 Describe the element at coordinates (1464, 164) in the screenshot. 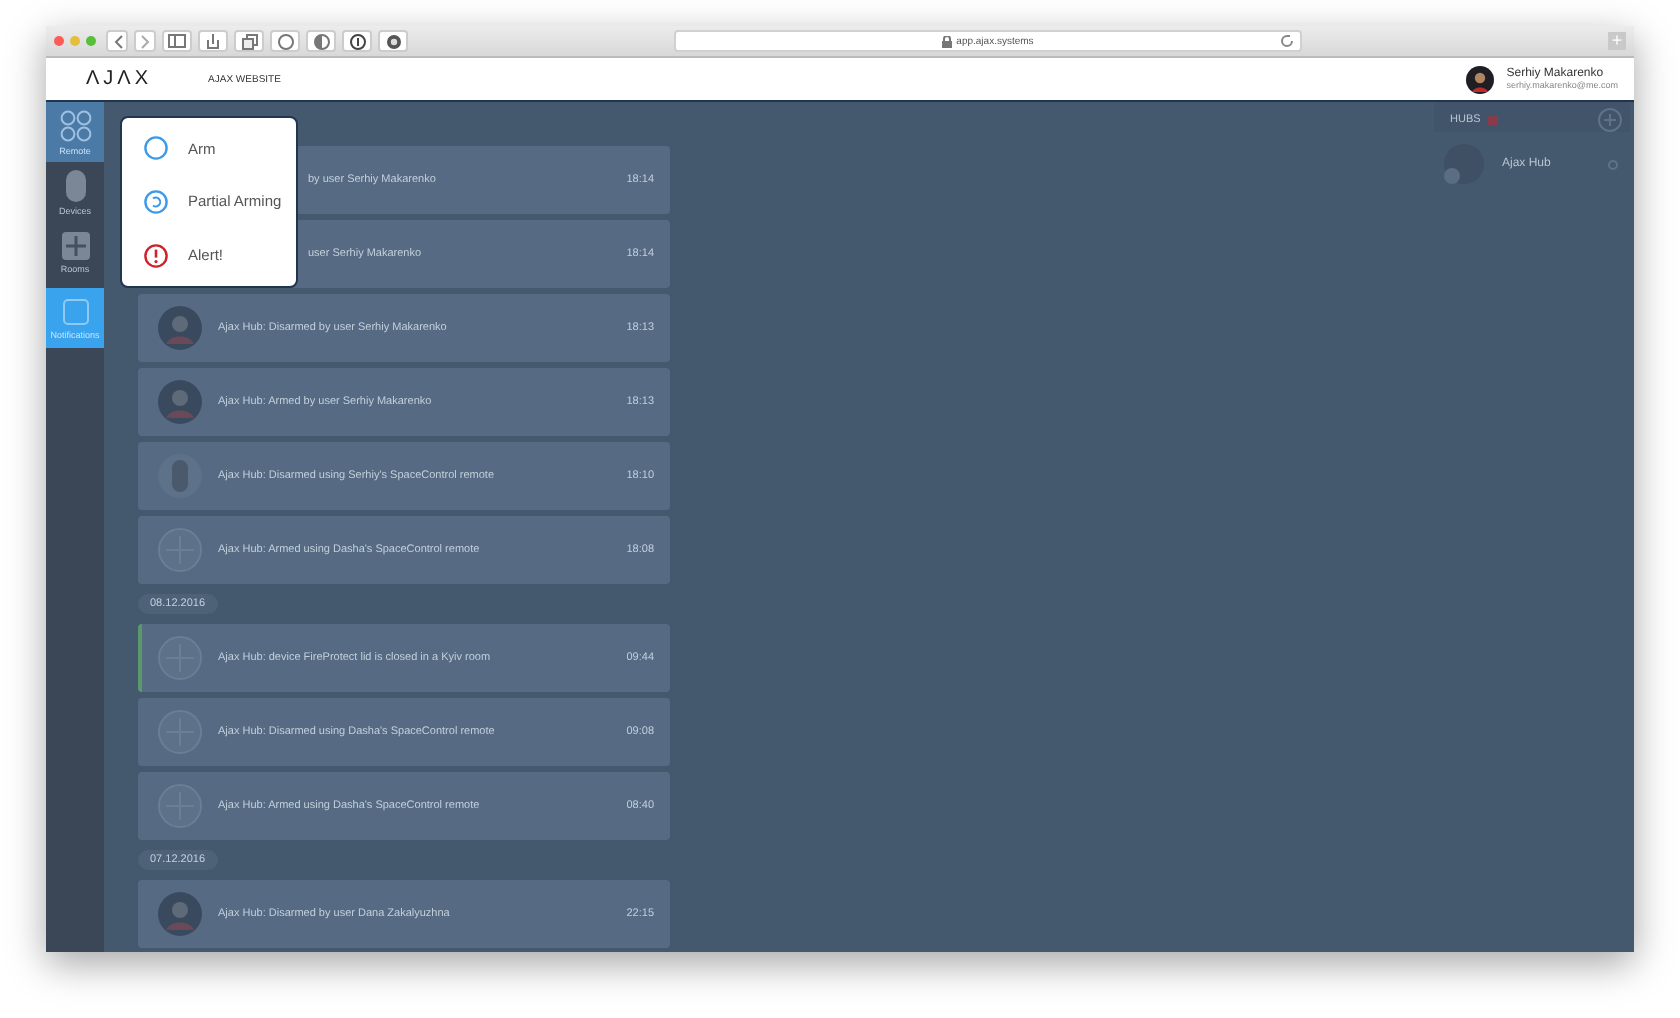

I see `hub-icon` at that location.